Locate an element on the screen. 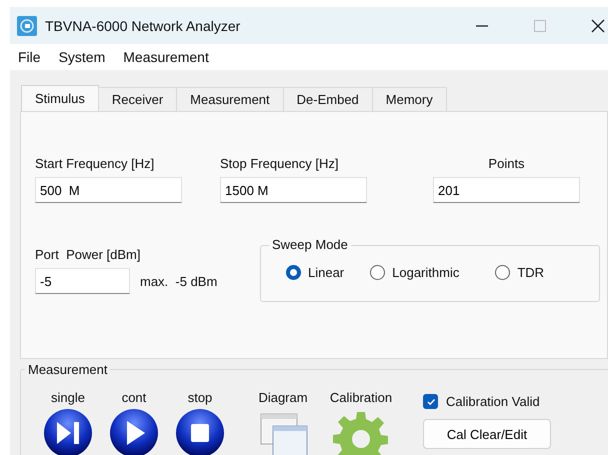 The height and width of the screenshot is (455, 608). tab: Receiver is located at coordinates (138, 99).